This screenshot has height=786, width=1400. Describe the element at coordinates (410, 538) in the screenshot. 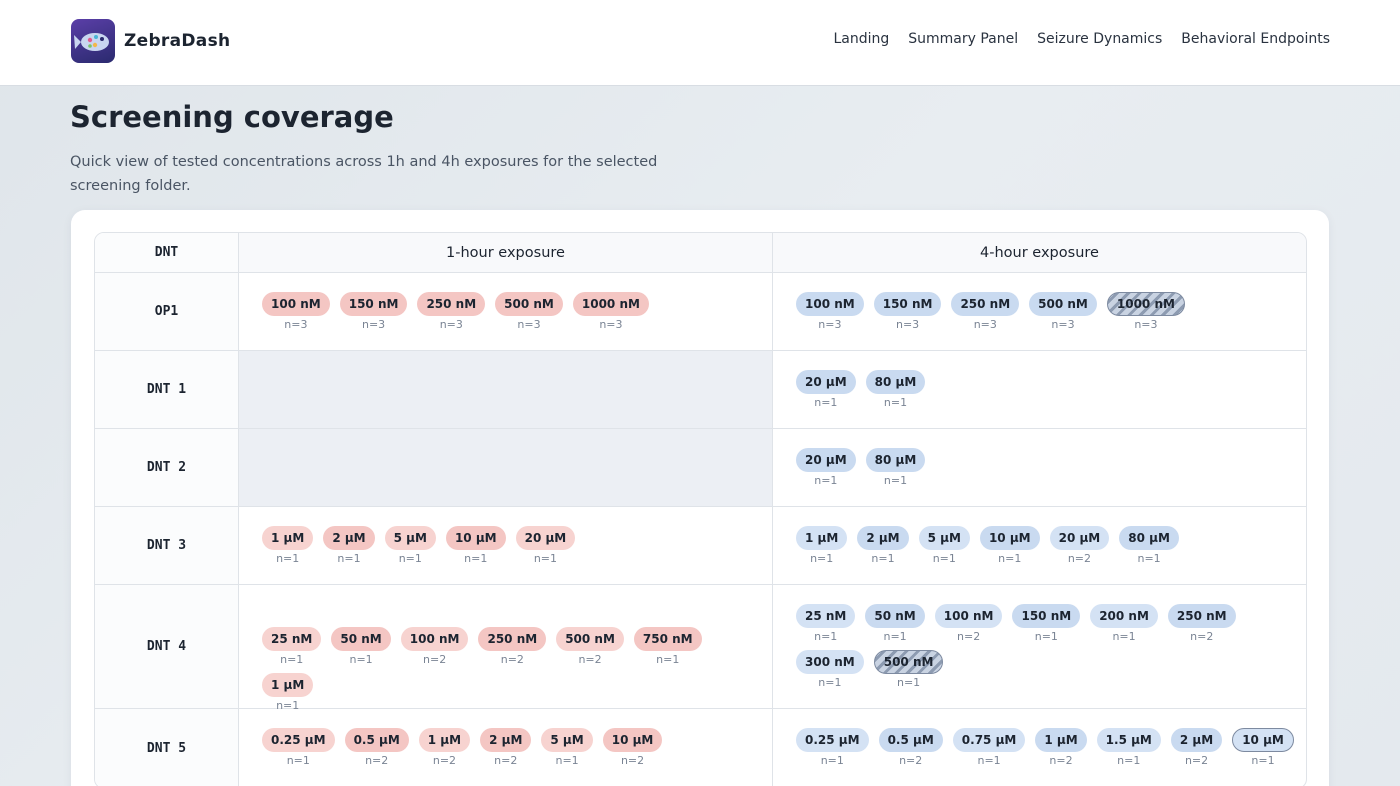

I see `concentration-dose-label: 5 µM` at that location.